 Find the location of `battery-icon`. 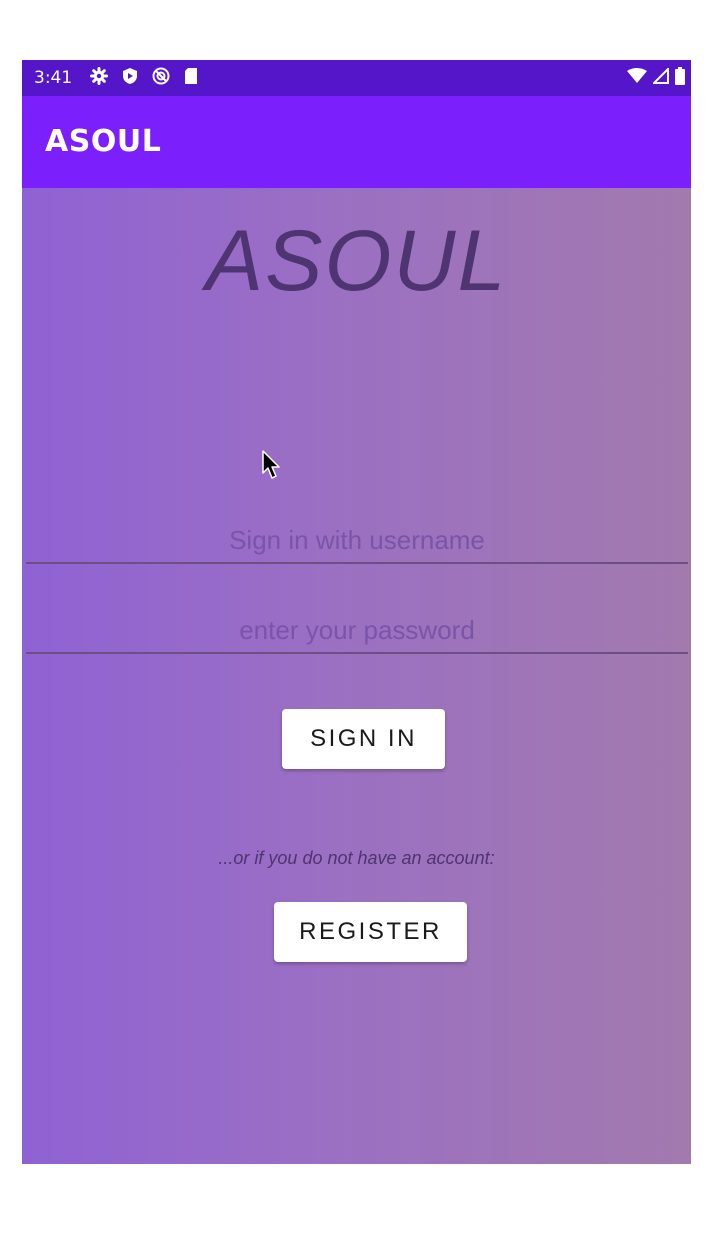

battery-icon is located at coordinates (680, 78).